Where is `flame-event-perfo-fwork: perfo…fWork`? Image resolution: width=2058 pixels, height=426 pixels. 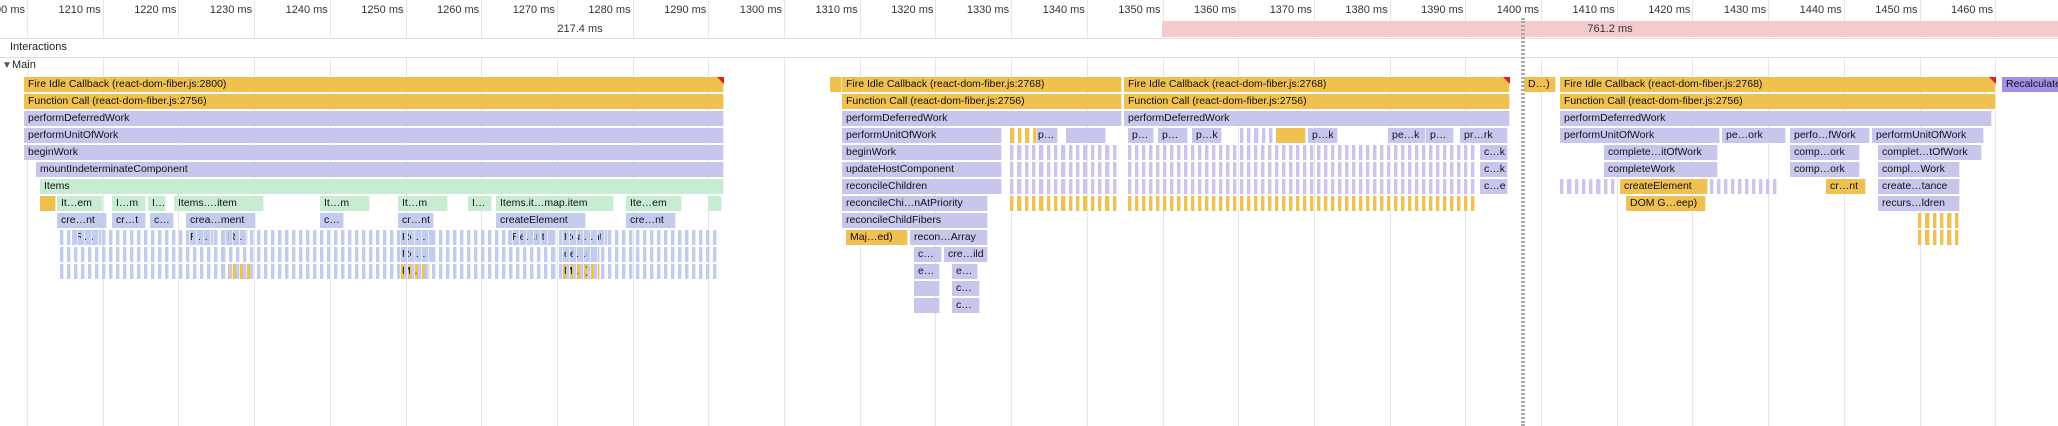
flame-event-perfo-fwork: perfo…fWork is located at coordinates (1830, 135).